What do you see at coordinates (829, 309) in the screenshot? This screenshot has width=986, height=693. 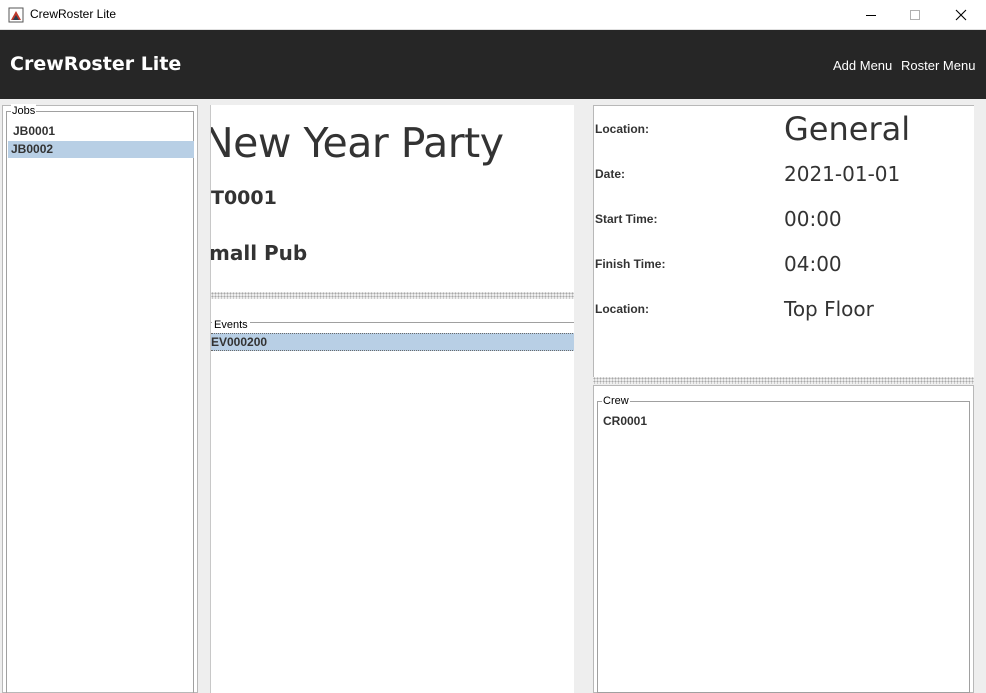 I see `sub-location-value: Top Floor` at bounding box center [829, 309].